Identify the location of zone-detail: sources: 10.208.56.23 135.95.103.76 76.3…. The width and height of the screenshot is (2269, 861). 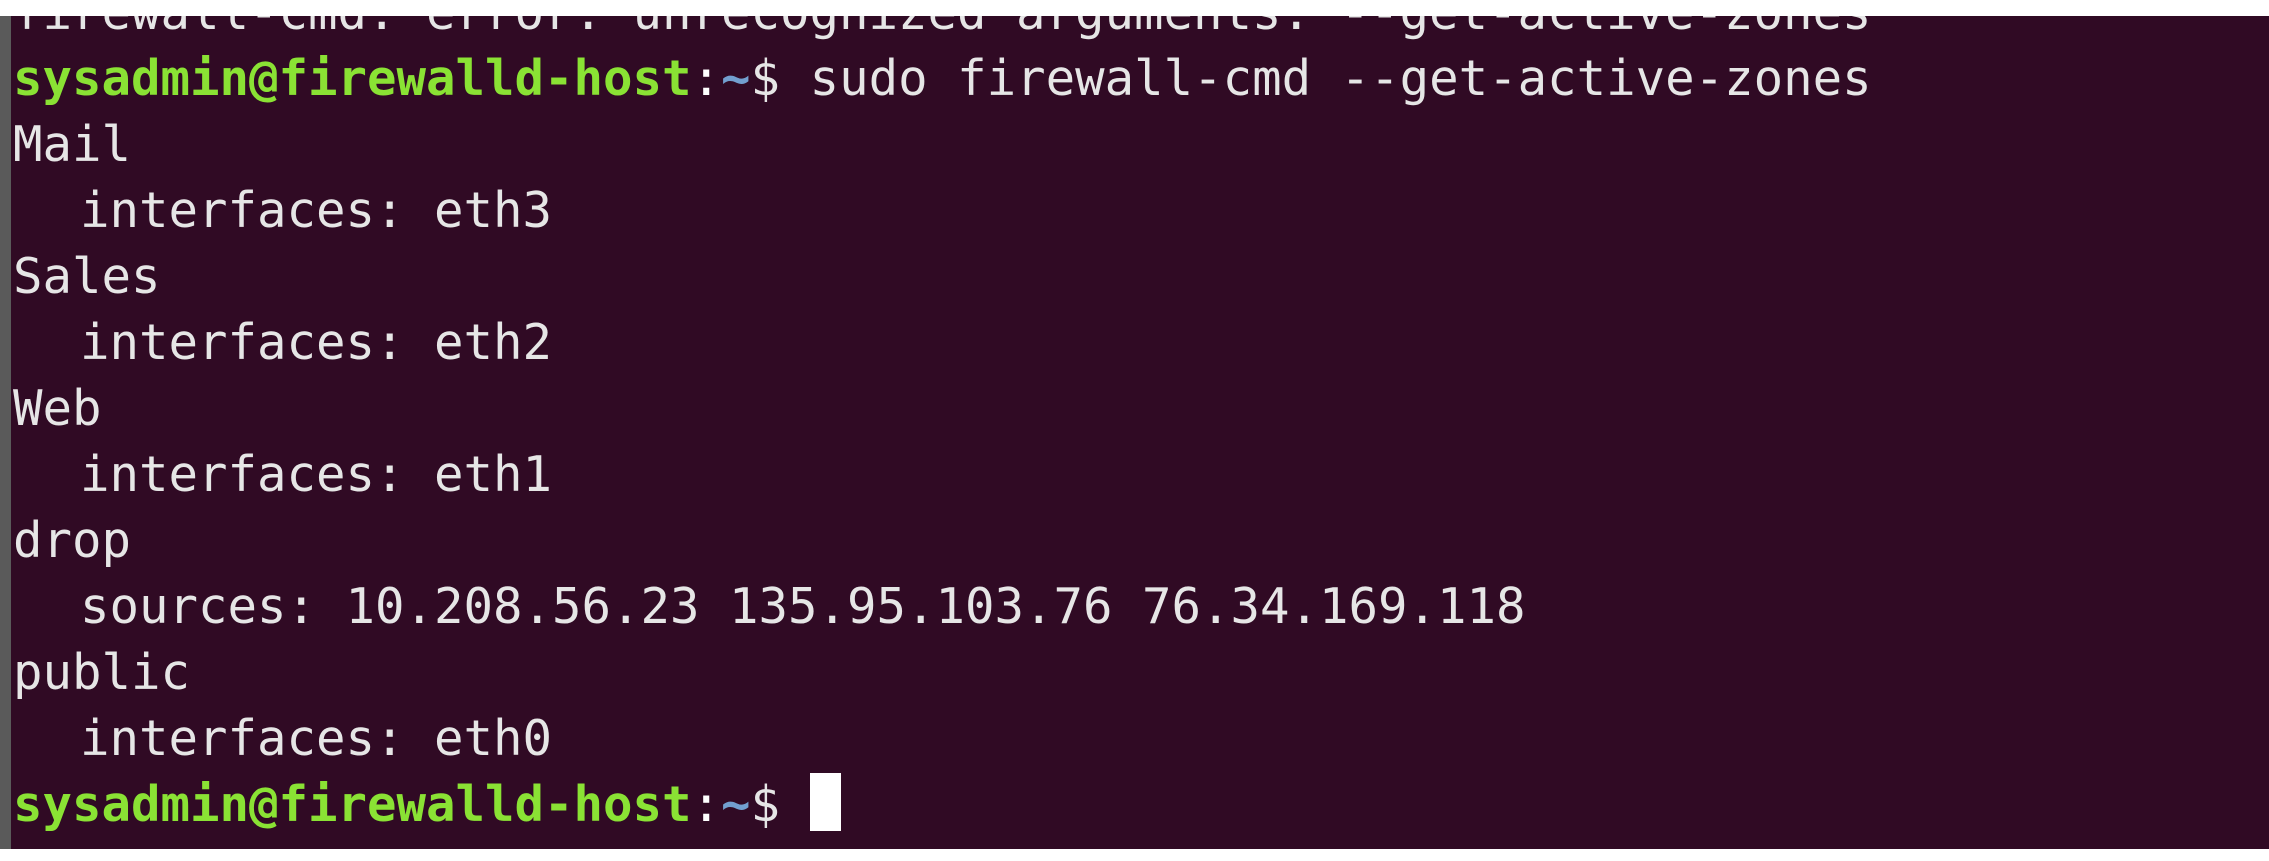
(1141, 607).